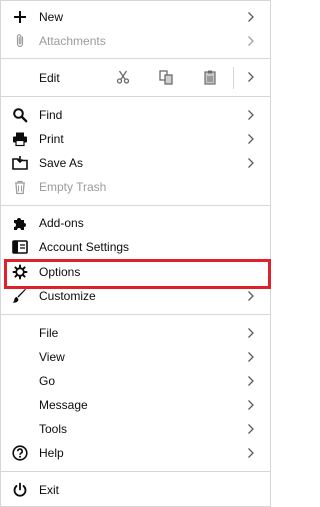 Image resolution: width=320 pixels, height=507 pixels. What do you see at coordinates (61, 163) in the screenshot?
I see `menu-item-save-as-label: Save As` at bounding box center [61, 163].